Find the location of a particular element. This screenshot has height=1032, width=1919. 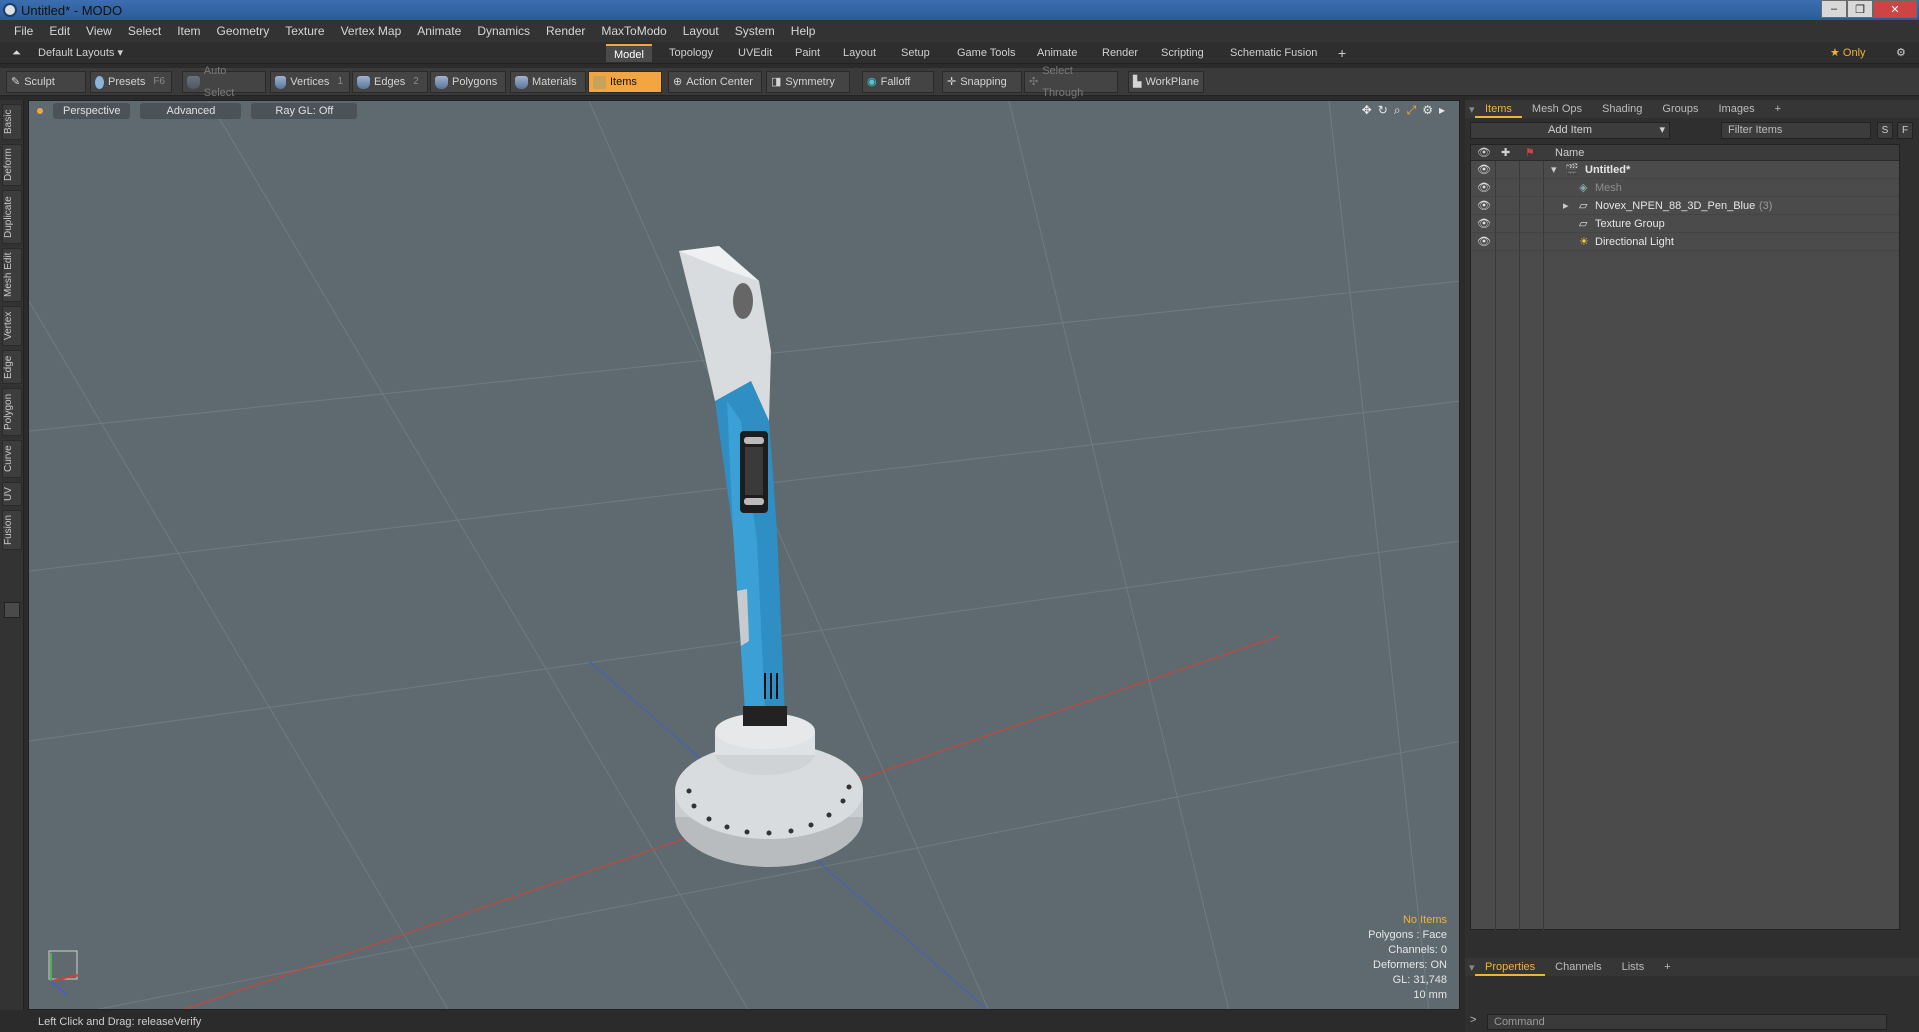

layout-arrow-icon: ⏶ is located at coordinates (16, 53).